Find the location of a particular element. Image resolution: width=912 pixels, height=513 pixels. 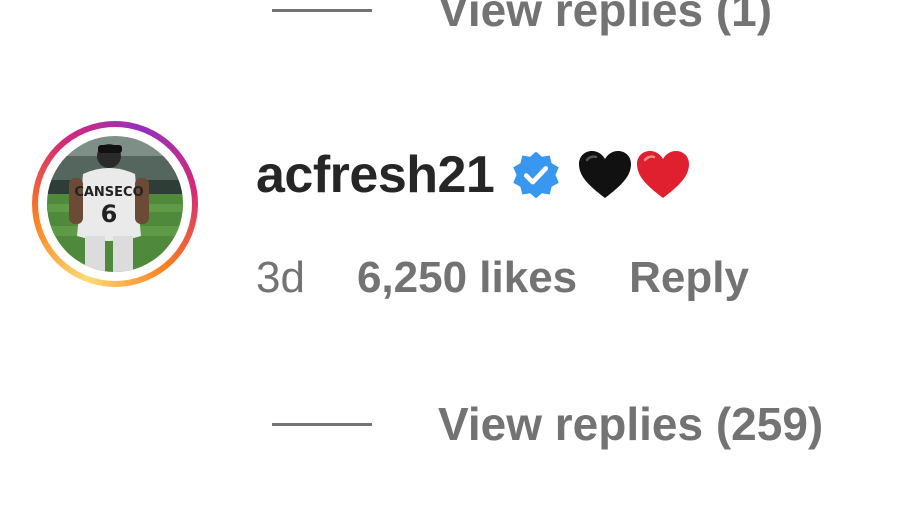

previous-view-replies: View replies (1) is located at coordinates (522, 19).